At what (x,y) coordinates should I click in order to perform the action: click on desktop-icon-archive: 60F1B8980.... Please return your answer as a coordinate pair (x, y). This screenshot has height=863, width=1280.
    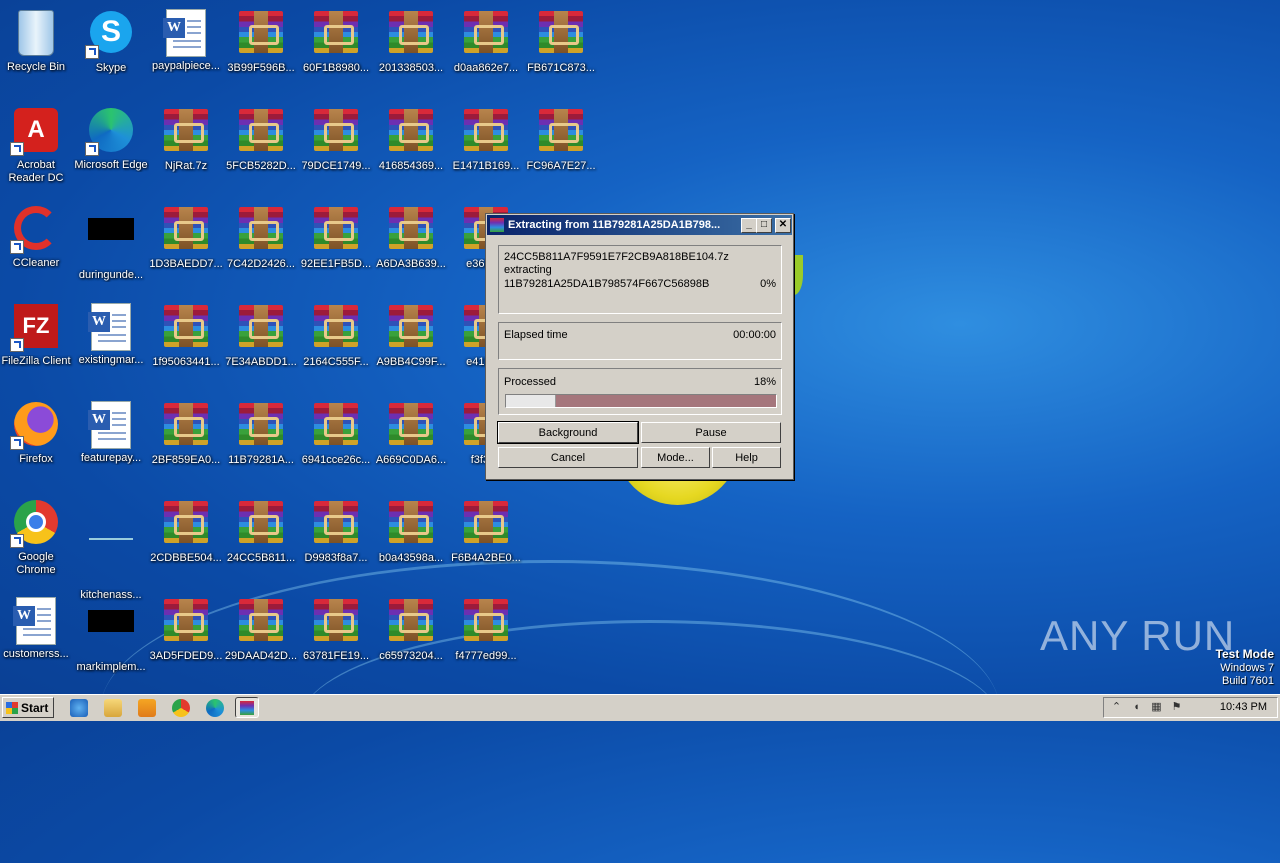
    Looking at the image, I should click on (336, 41).